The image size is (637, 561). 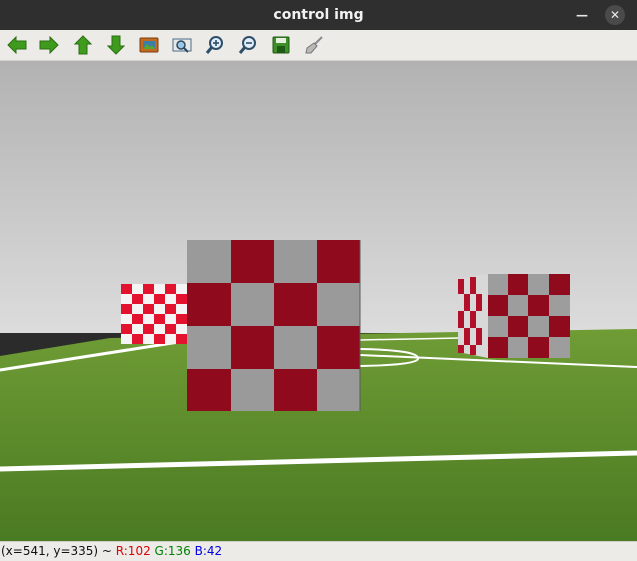 I want to click on pan-up-button, so click(x=83, y=45).